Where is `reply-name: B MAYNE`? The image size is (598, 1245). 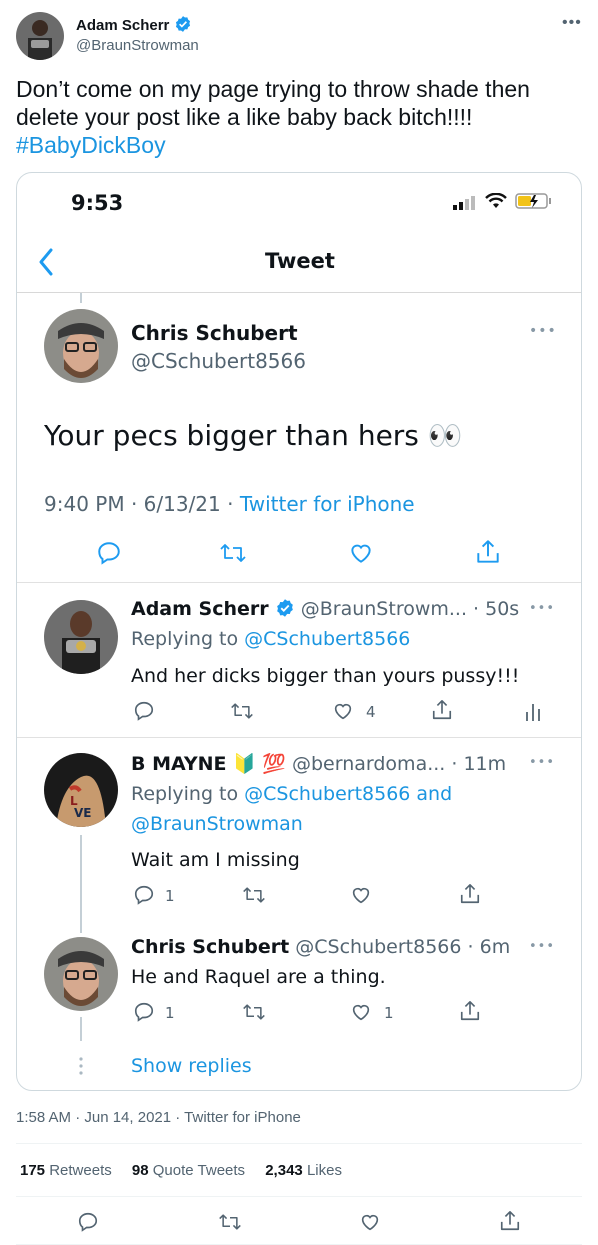 reply-name: B MAYNE is located at coordinates (179, 764).